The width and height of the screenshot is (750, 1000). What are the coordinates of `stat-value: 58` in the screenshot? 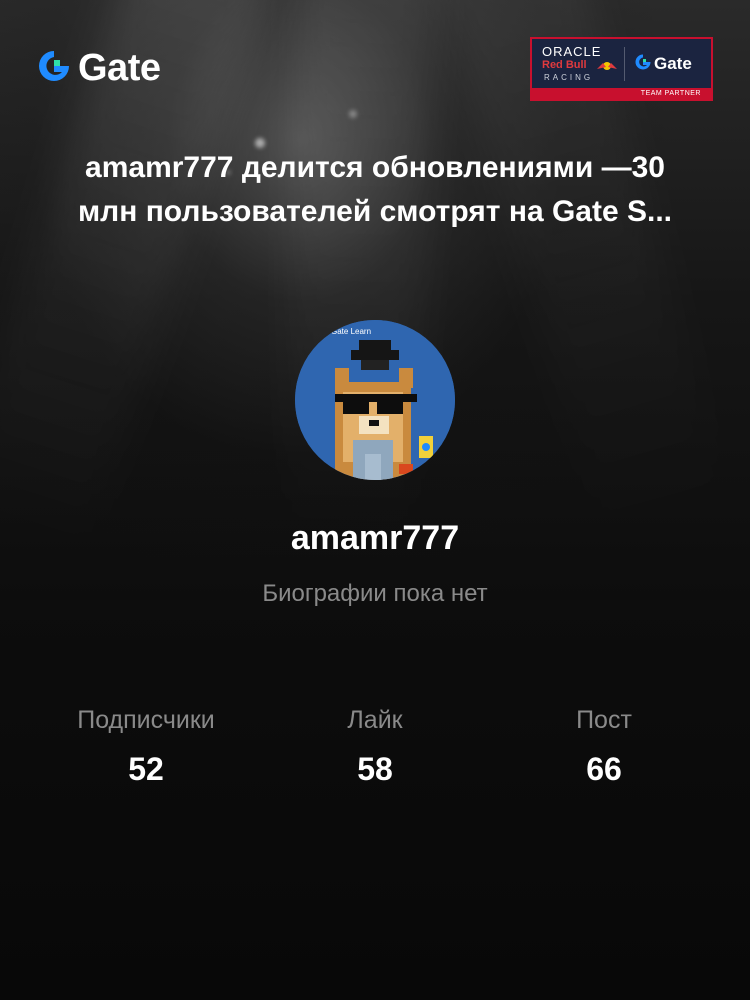 It's located at (375, 769).